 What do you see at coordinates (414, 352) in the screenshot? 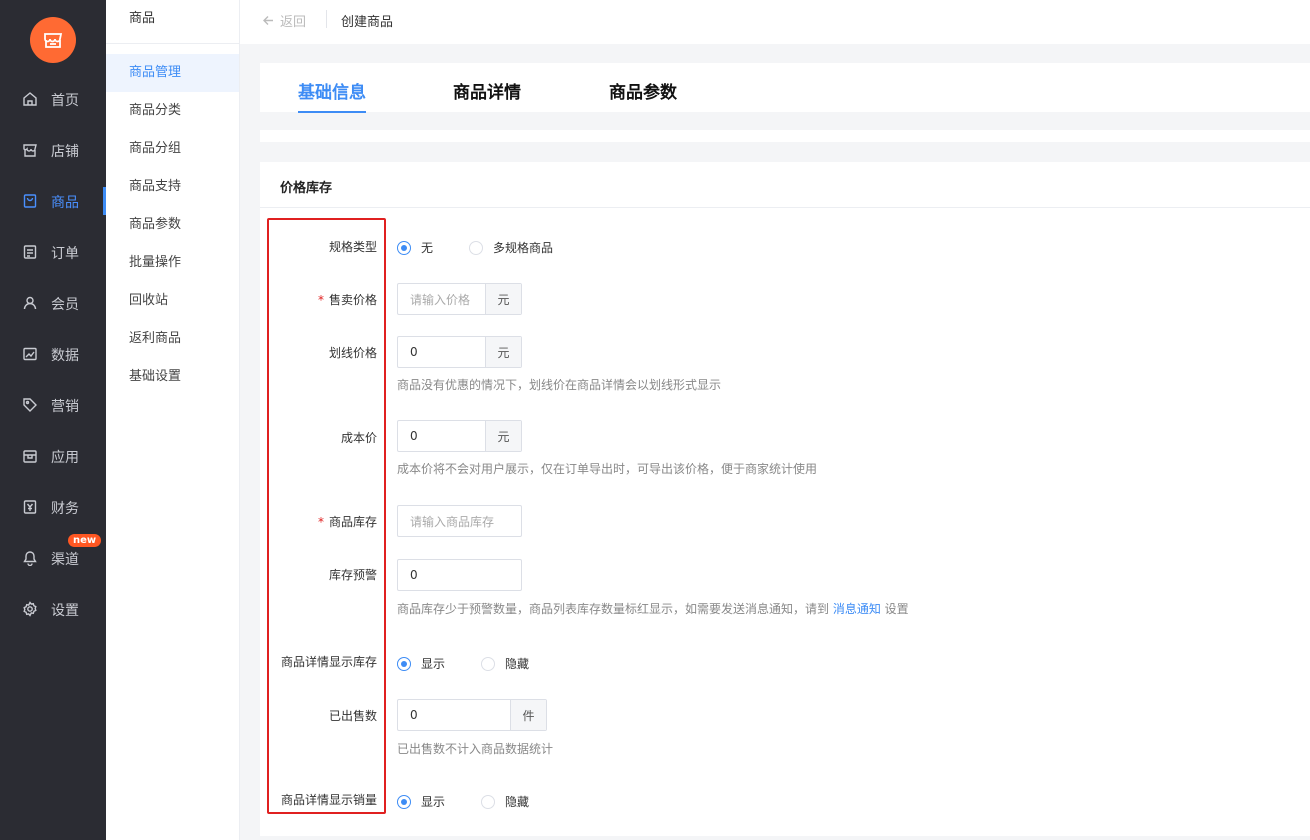
I see `list-price-value: 0` at bounding box center [414, 352].